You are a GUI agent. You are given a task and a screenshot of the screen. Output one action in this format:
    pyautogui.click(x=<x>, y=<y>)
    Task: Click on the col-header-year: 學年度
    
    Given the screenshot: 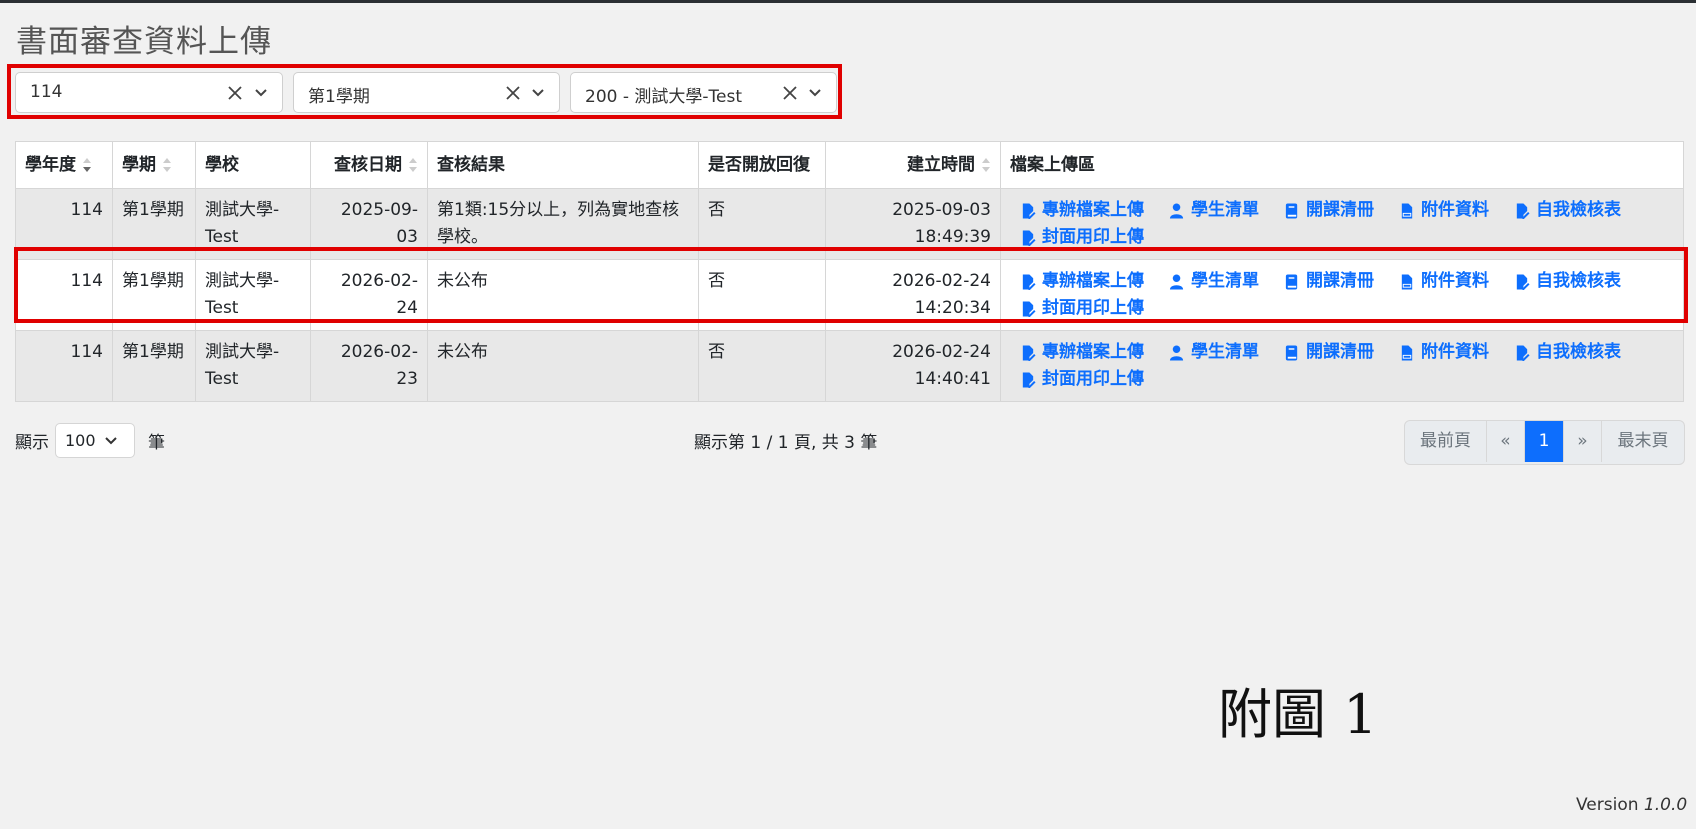 What is the action you would take?
    pyautogui.click(x=64, y=165)
    